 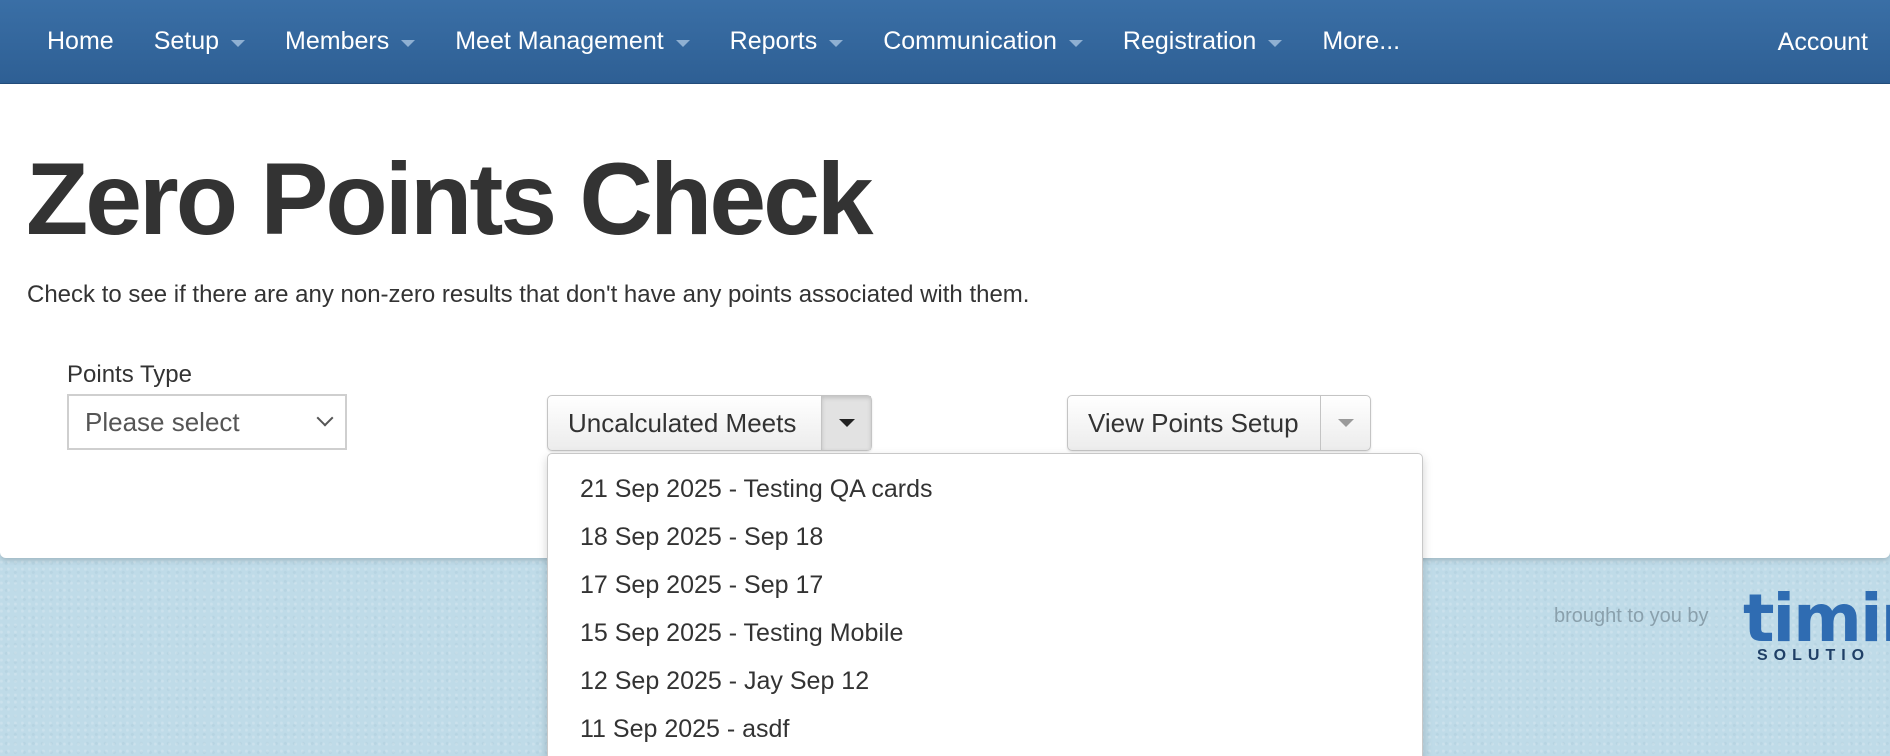 What do you see at coordinates (985, 537) in the screenshot?
I see `meet-menu-item: 18 Sep 2025 - Sep 18` at bounding box center [985, 537].